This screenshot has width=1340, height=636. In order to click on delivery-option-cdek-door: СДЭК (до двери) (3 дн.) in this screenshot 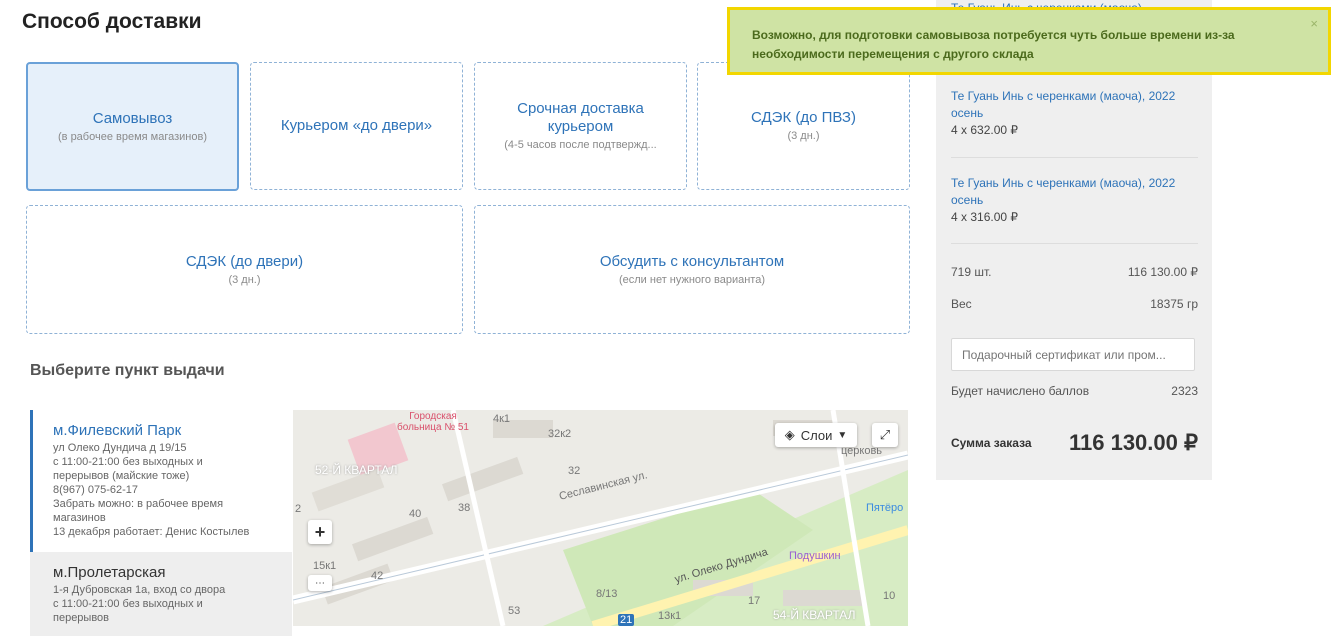, I will do `click(244, 269)`.